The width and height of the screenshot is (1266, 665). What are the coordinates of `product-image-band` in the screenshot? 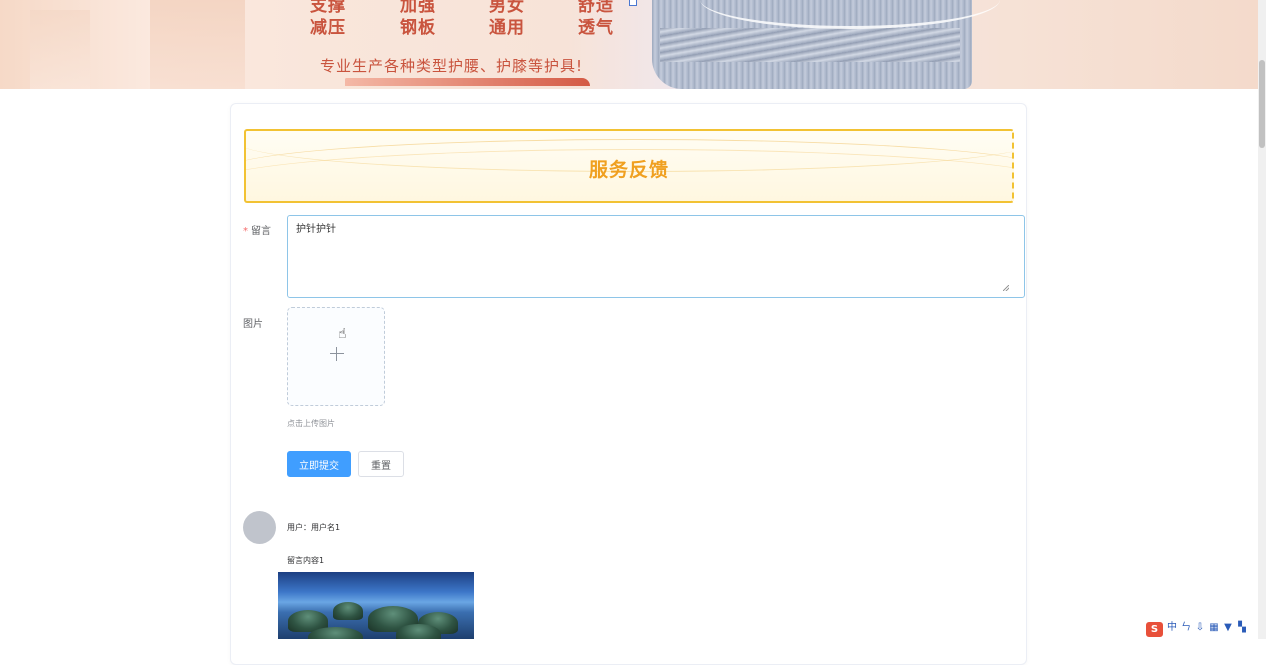 It's located at (810, 45).